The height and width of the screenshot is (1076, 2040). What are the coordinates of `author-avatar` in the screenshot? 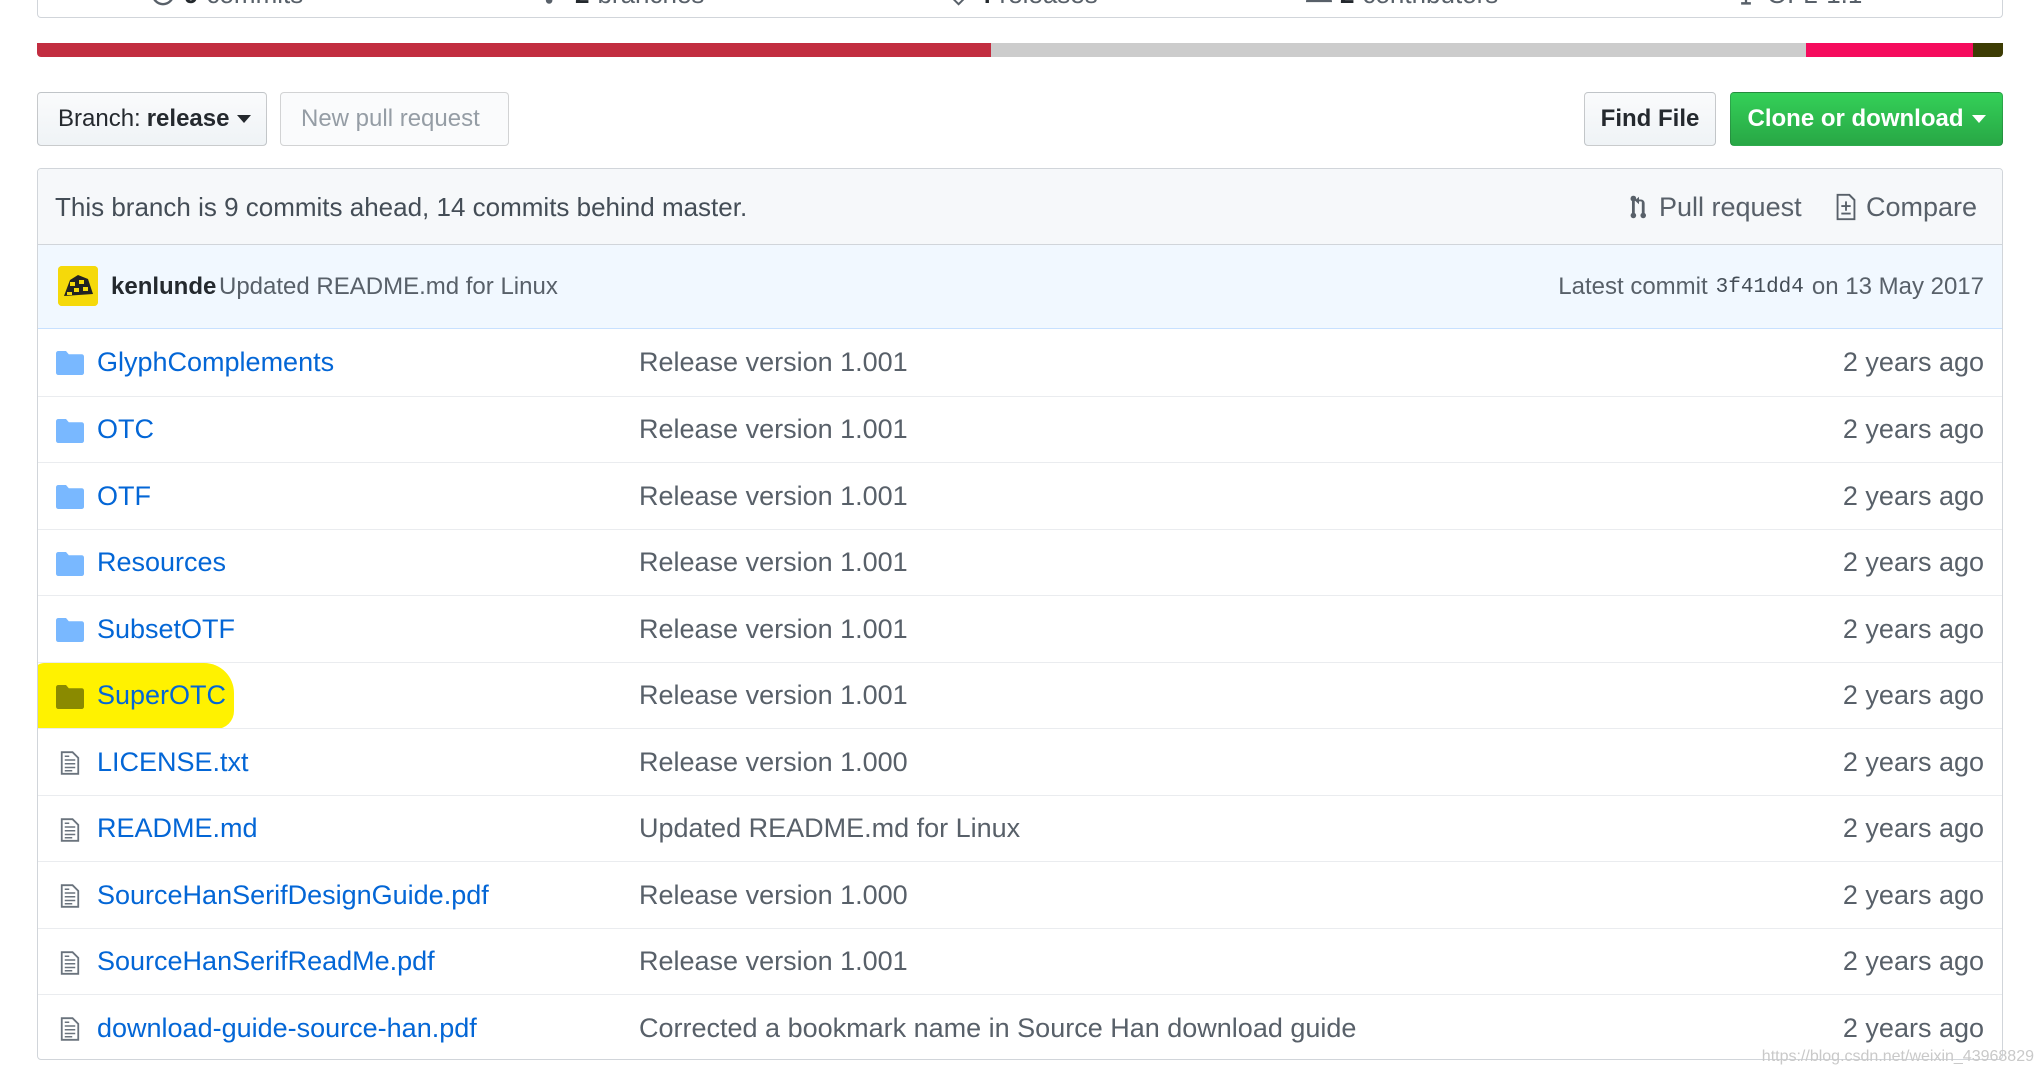 It's located at (78, 286).